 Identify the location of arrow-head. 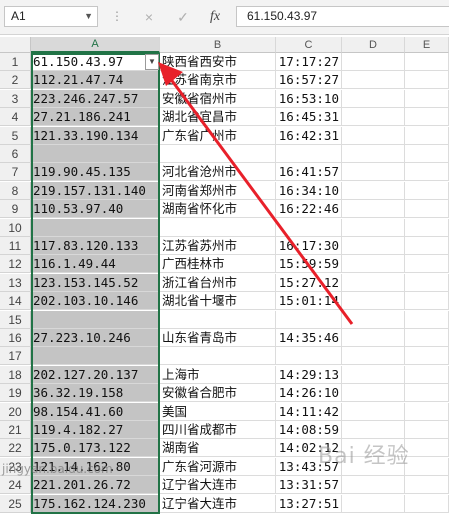
(170, 74).